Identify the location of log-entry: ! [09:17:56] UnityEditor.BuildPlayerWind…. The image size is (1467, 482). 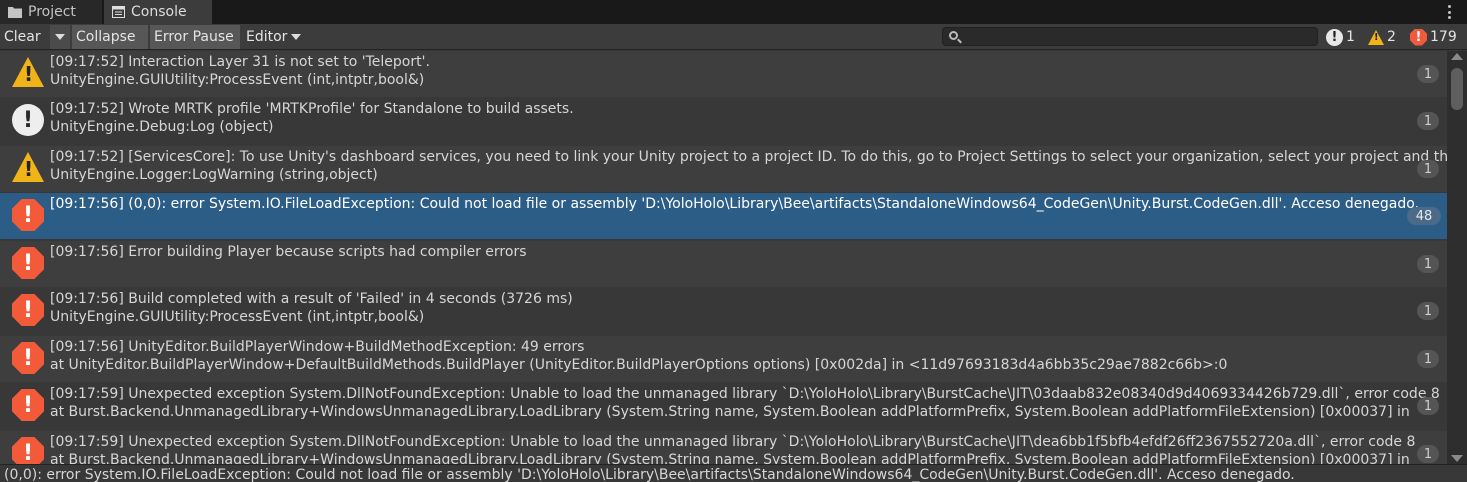
(723, 359).